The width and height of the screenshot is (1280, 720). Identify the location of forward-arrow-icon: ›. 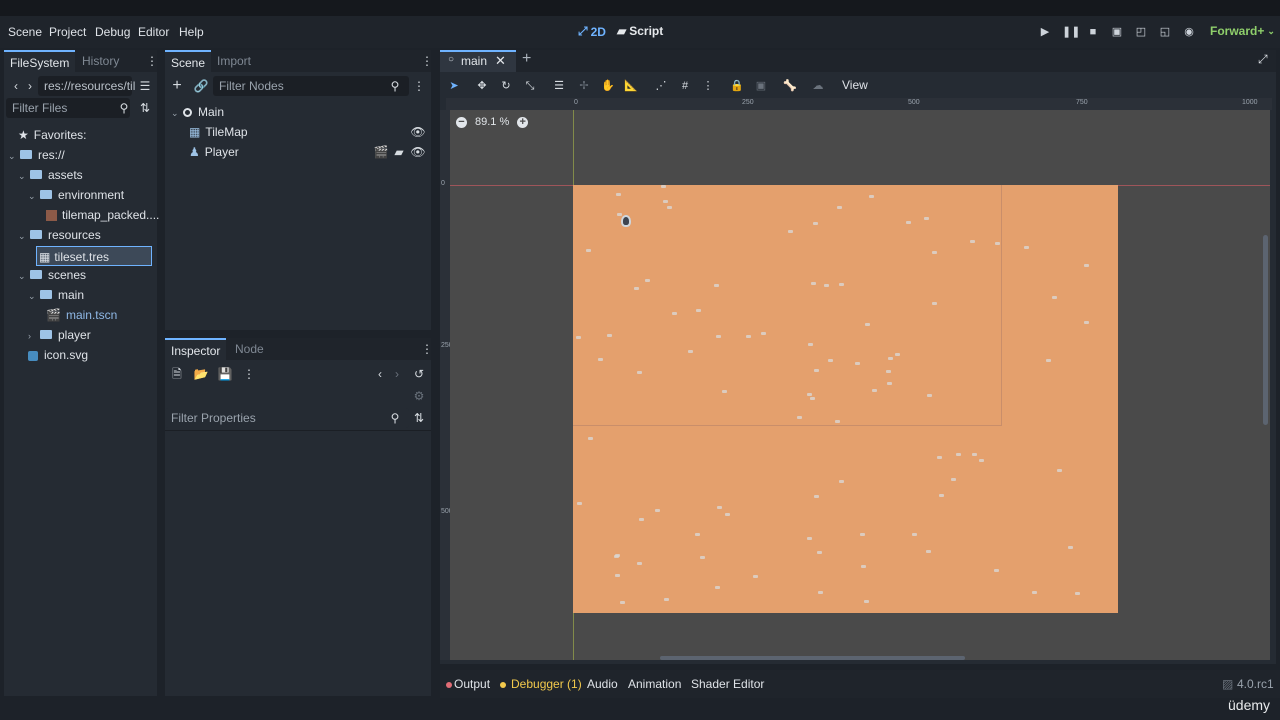
(30, 86).